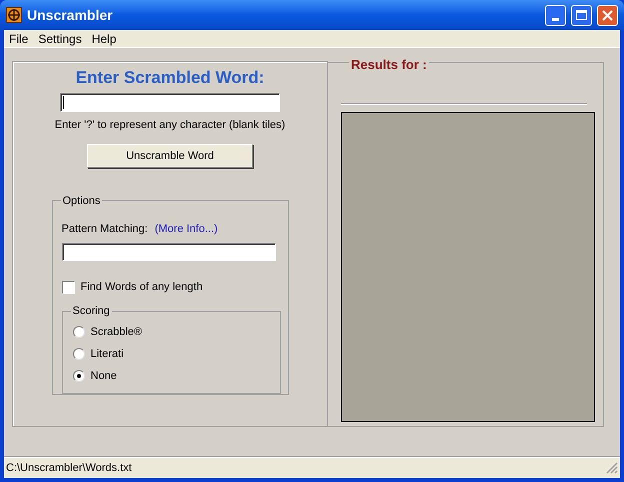 This screenshot has width=624, height=482. I want to click on menu-item: Help, so click(104, 39).